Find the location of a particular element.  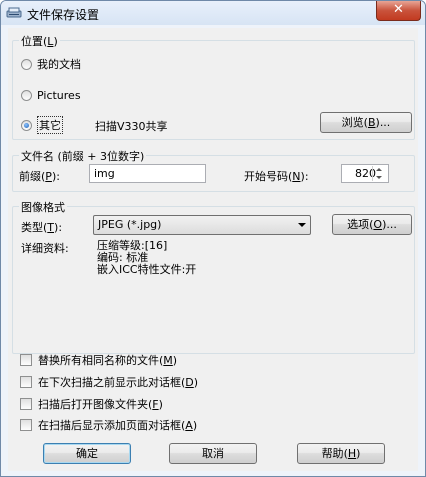

radio-label-my-documents: 我的文档 is located at coordinates (59, 64).